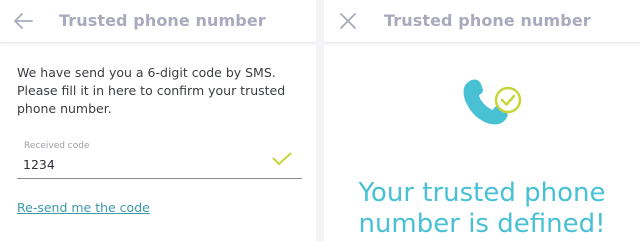 The image size is (640, 241). What do you see at coordinates (23, 21) in the screenshot?
I see `back-arrow-icon` at bounding box center [23, 21].